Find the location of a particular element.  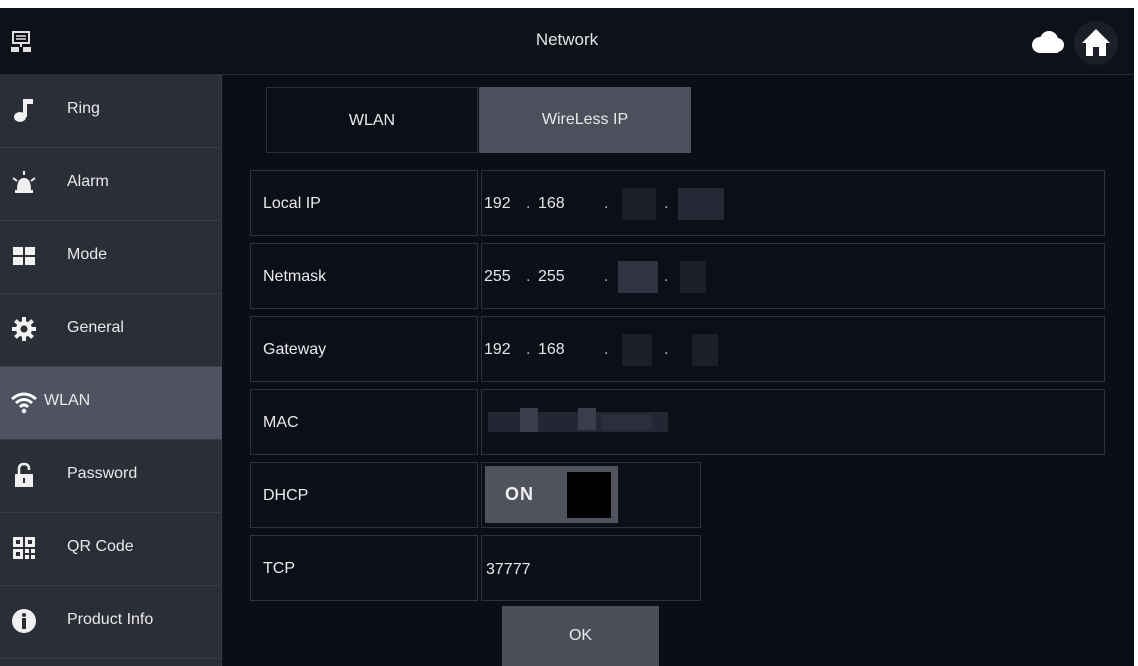

sidebar-item-password: Password is located at coordinates (111, 476).